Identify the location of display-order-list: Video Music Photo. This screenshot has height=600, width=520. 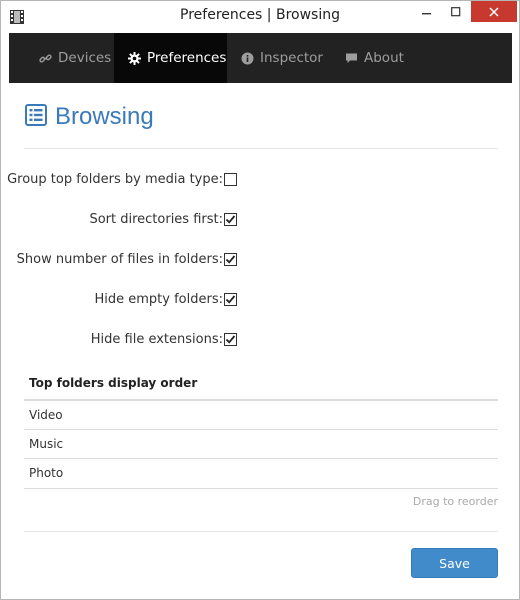
(261, 444).